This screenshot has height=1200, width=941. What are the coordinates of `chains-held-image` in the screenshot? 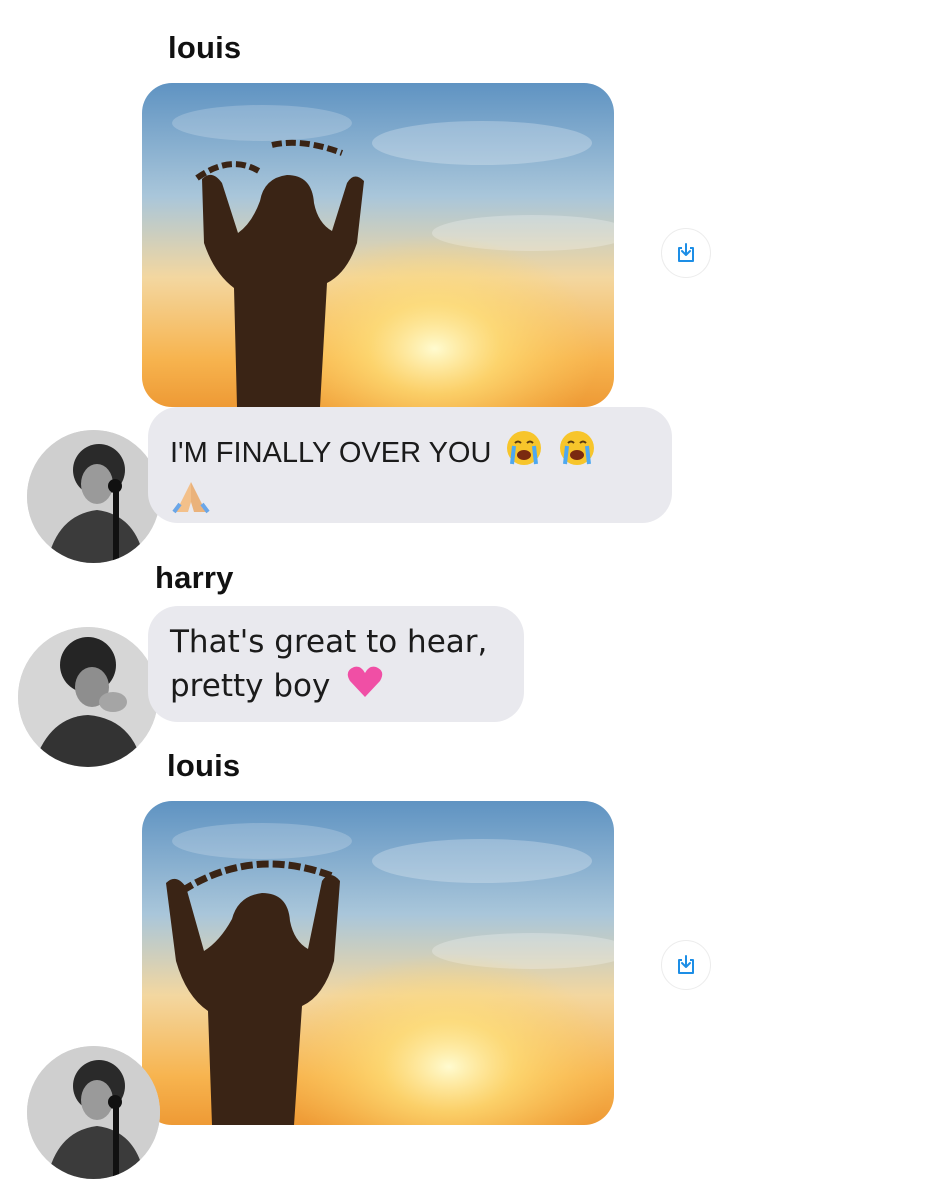 It's located at (378, 963).